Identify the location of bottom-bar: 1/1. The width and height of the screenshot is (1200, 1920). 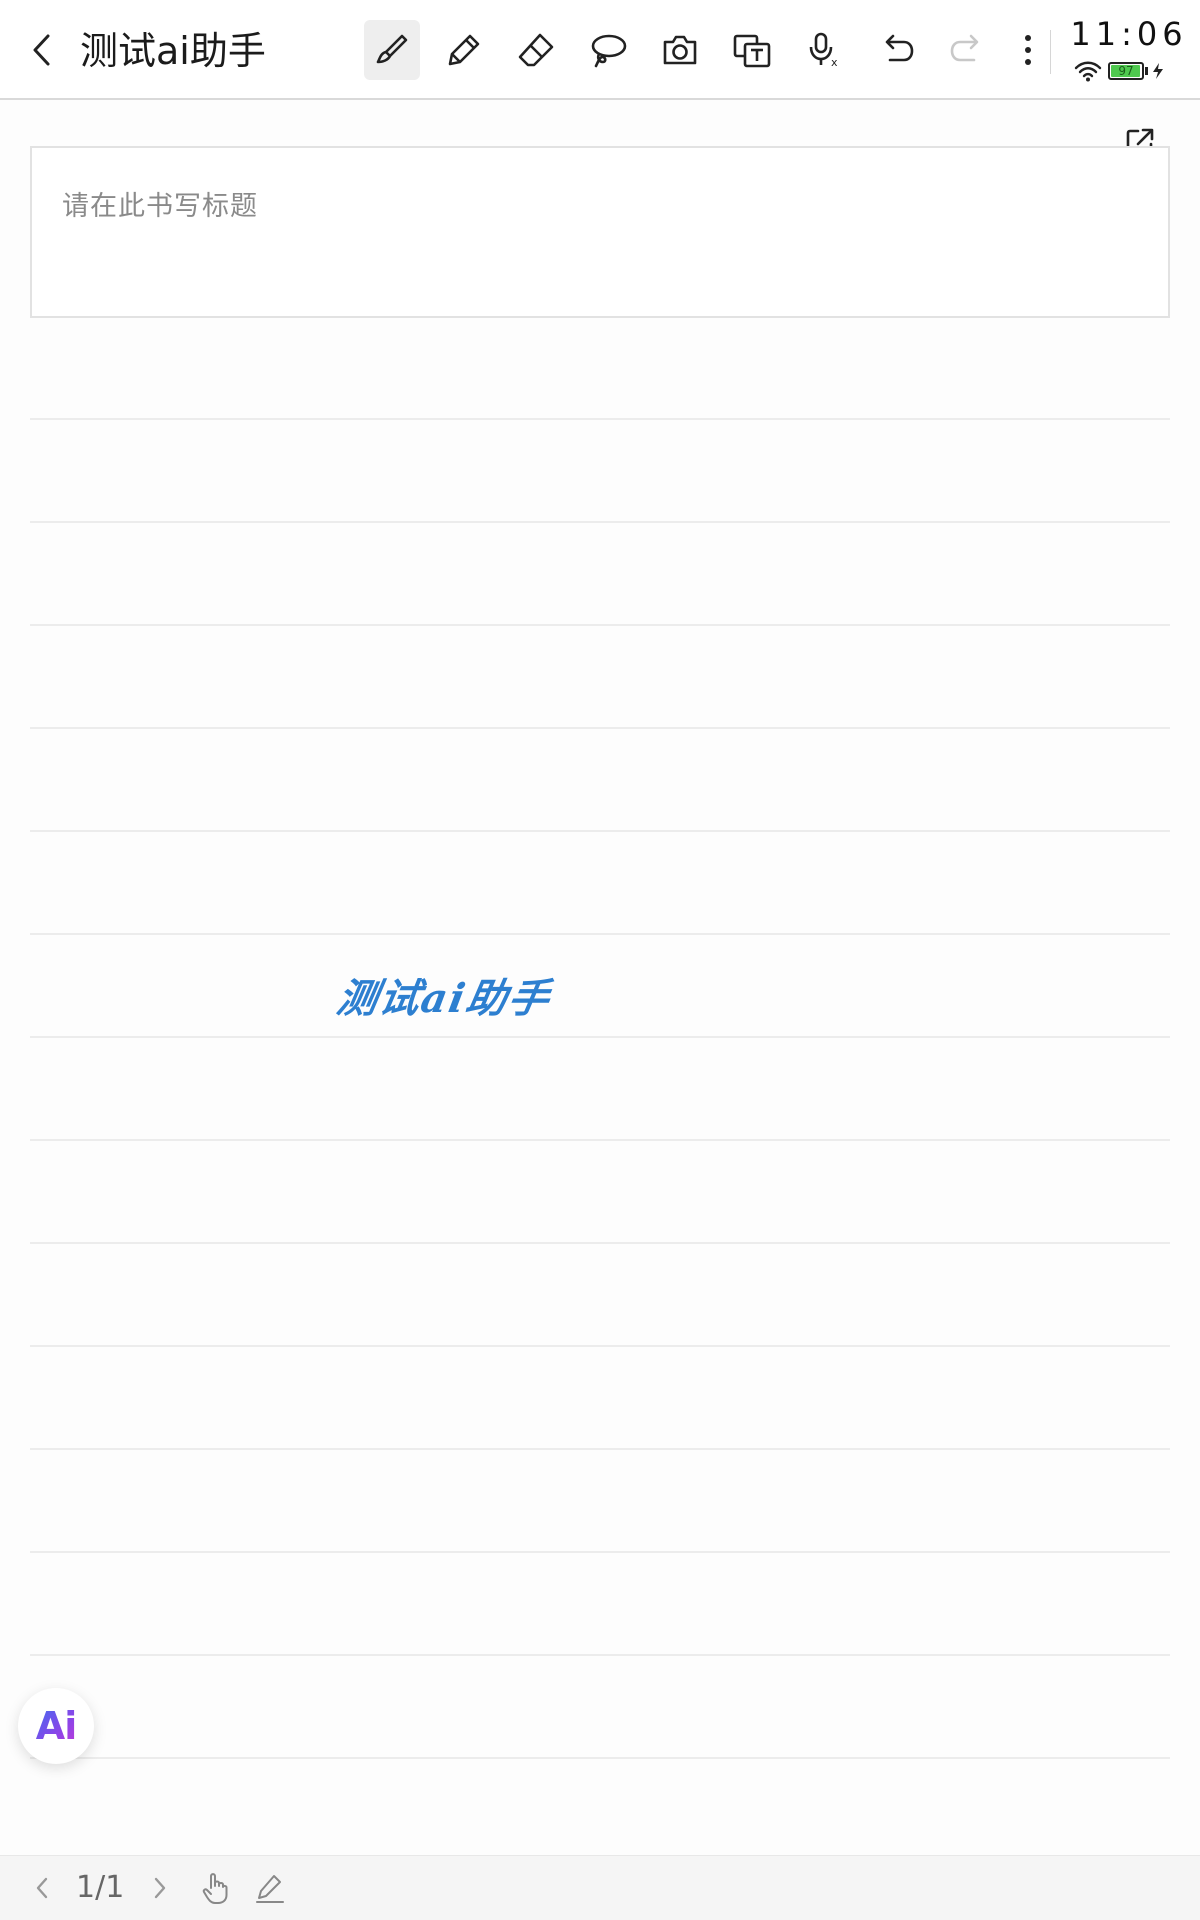
(600, 1887).